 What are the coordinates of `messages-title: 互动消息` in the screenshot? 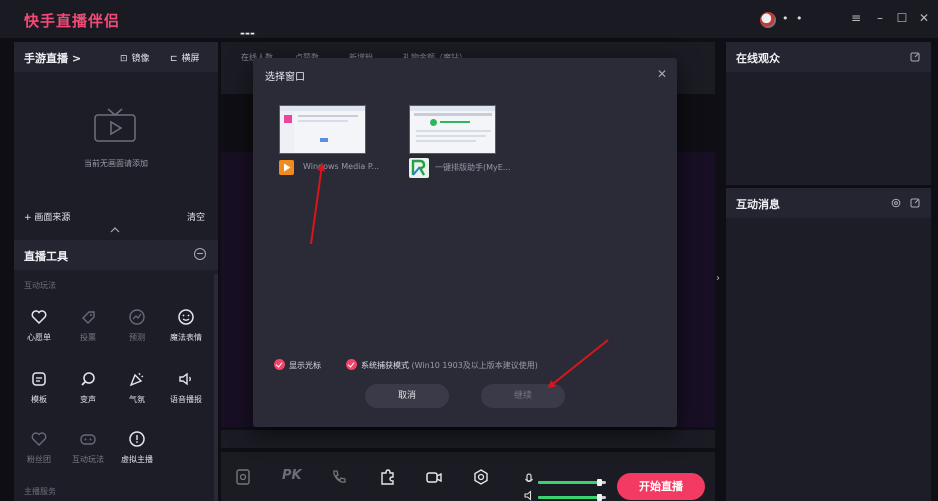 It's located at (758, 204).